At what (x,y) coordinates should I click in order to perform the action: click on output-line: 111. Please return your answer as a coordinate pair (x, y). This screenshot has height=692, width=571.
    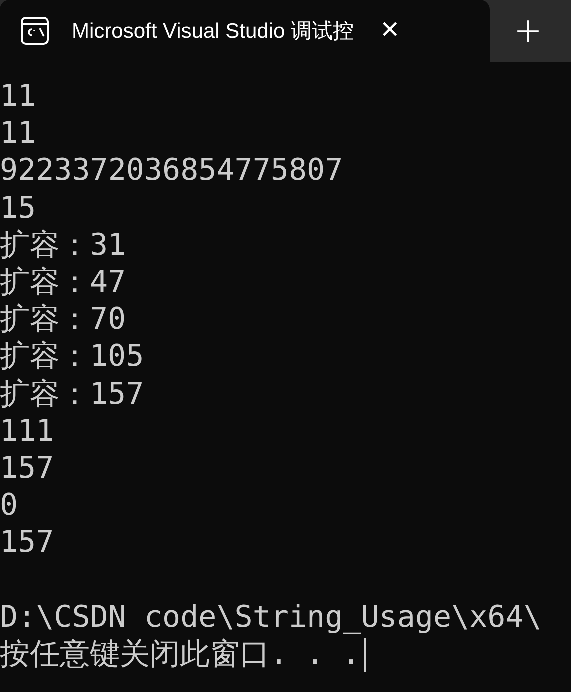
    Looking at the image, I should click on (27, 431).